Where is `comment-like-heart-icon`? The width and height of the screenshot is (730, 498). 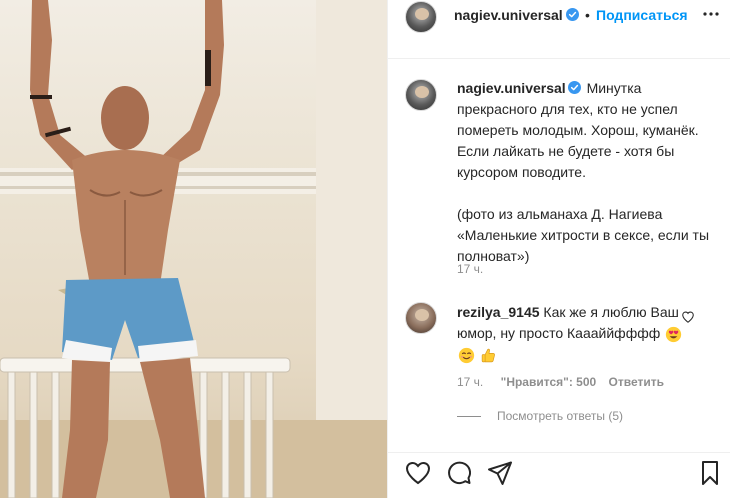 comment-like-heart-icon is located at coordinates (688, 317).